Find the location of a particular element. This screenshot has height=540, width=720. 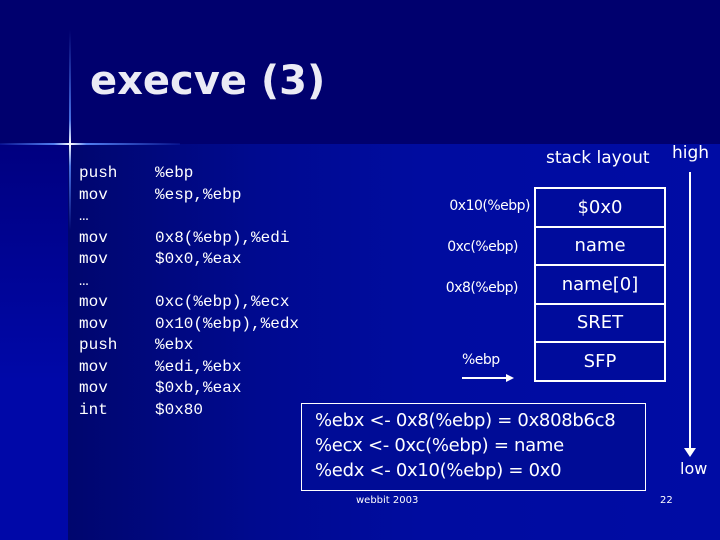

slide-title: execve (3) is located at coordinates (208, 81).